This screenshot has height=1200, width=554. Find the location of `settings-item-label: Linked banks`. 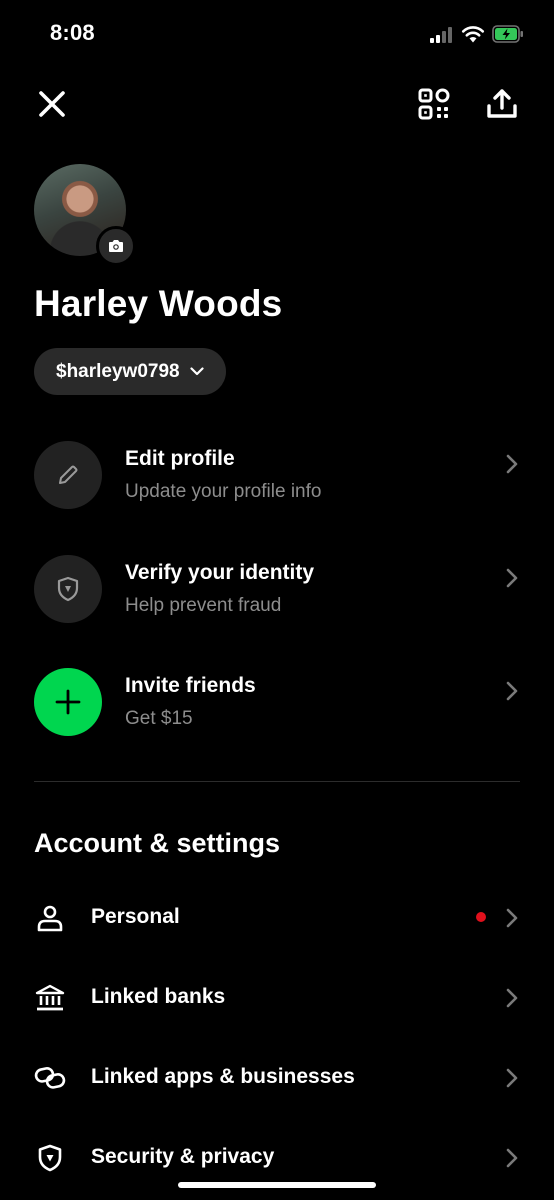

settings-item-label: Linked banks is located at coordinates (158, 996).